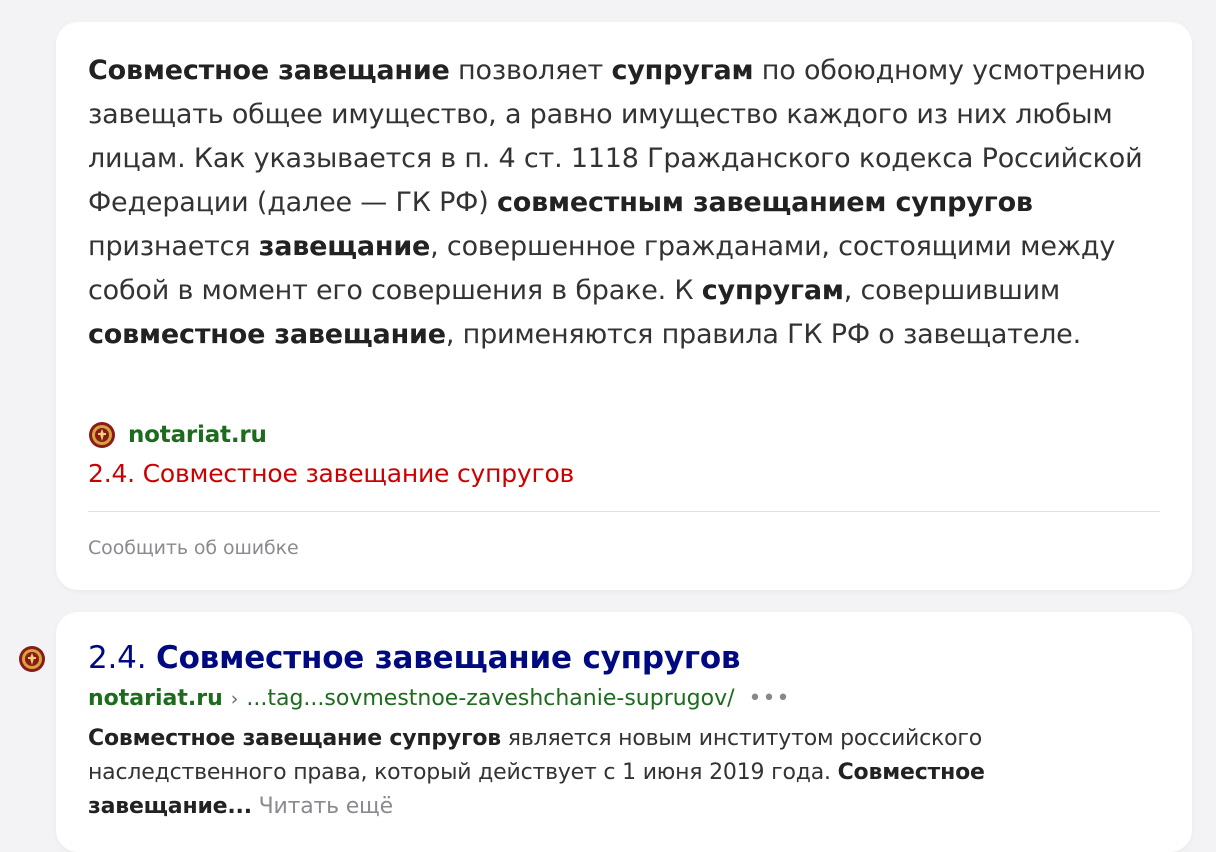 The image size is (1216, 852). Describe the element at coordinates (295, 738) in the screenshot. I see `snippet-segment: Совместное завещание супругов` at that location.